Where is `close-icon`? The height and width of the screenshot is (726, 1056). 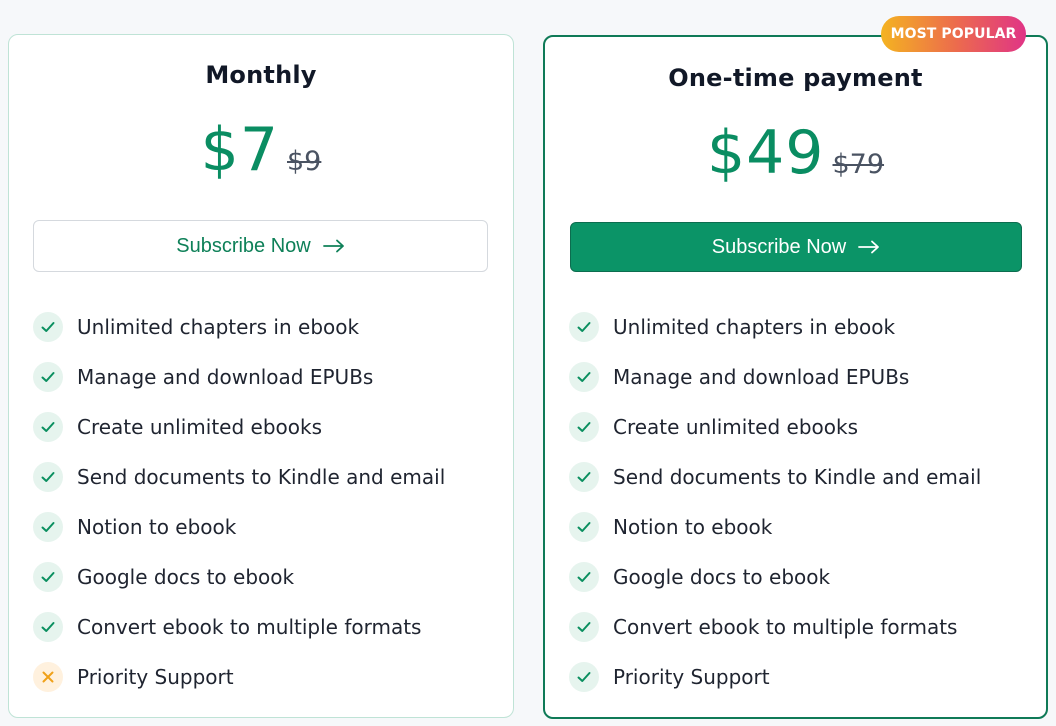
close-icon is located at coordinates (48, 677).